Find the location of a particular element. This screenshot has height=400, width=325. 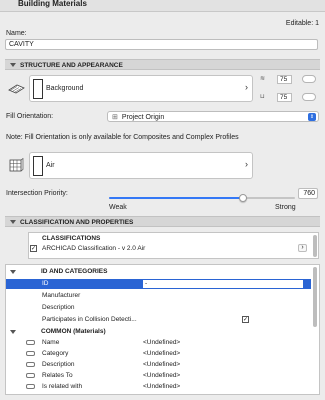

property-row: Manufacturer is located at coordinates (158, 296).